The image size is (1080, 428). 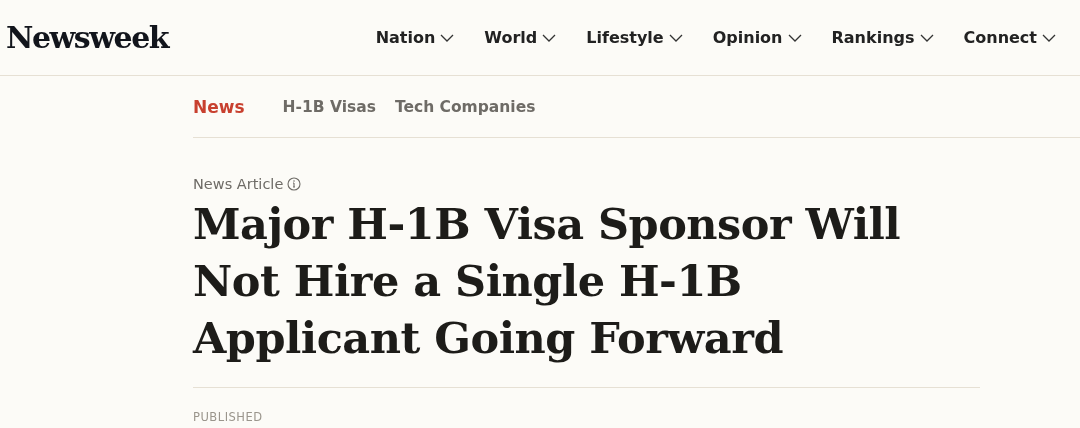 I want to click on nav-menu-item: Lifestyle, so click(x=634, y=37).